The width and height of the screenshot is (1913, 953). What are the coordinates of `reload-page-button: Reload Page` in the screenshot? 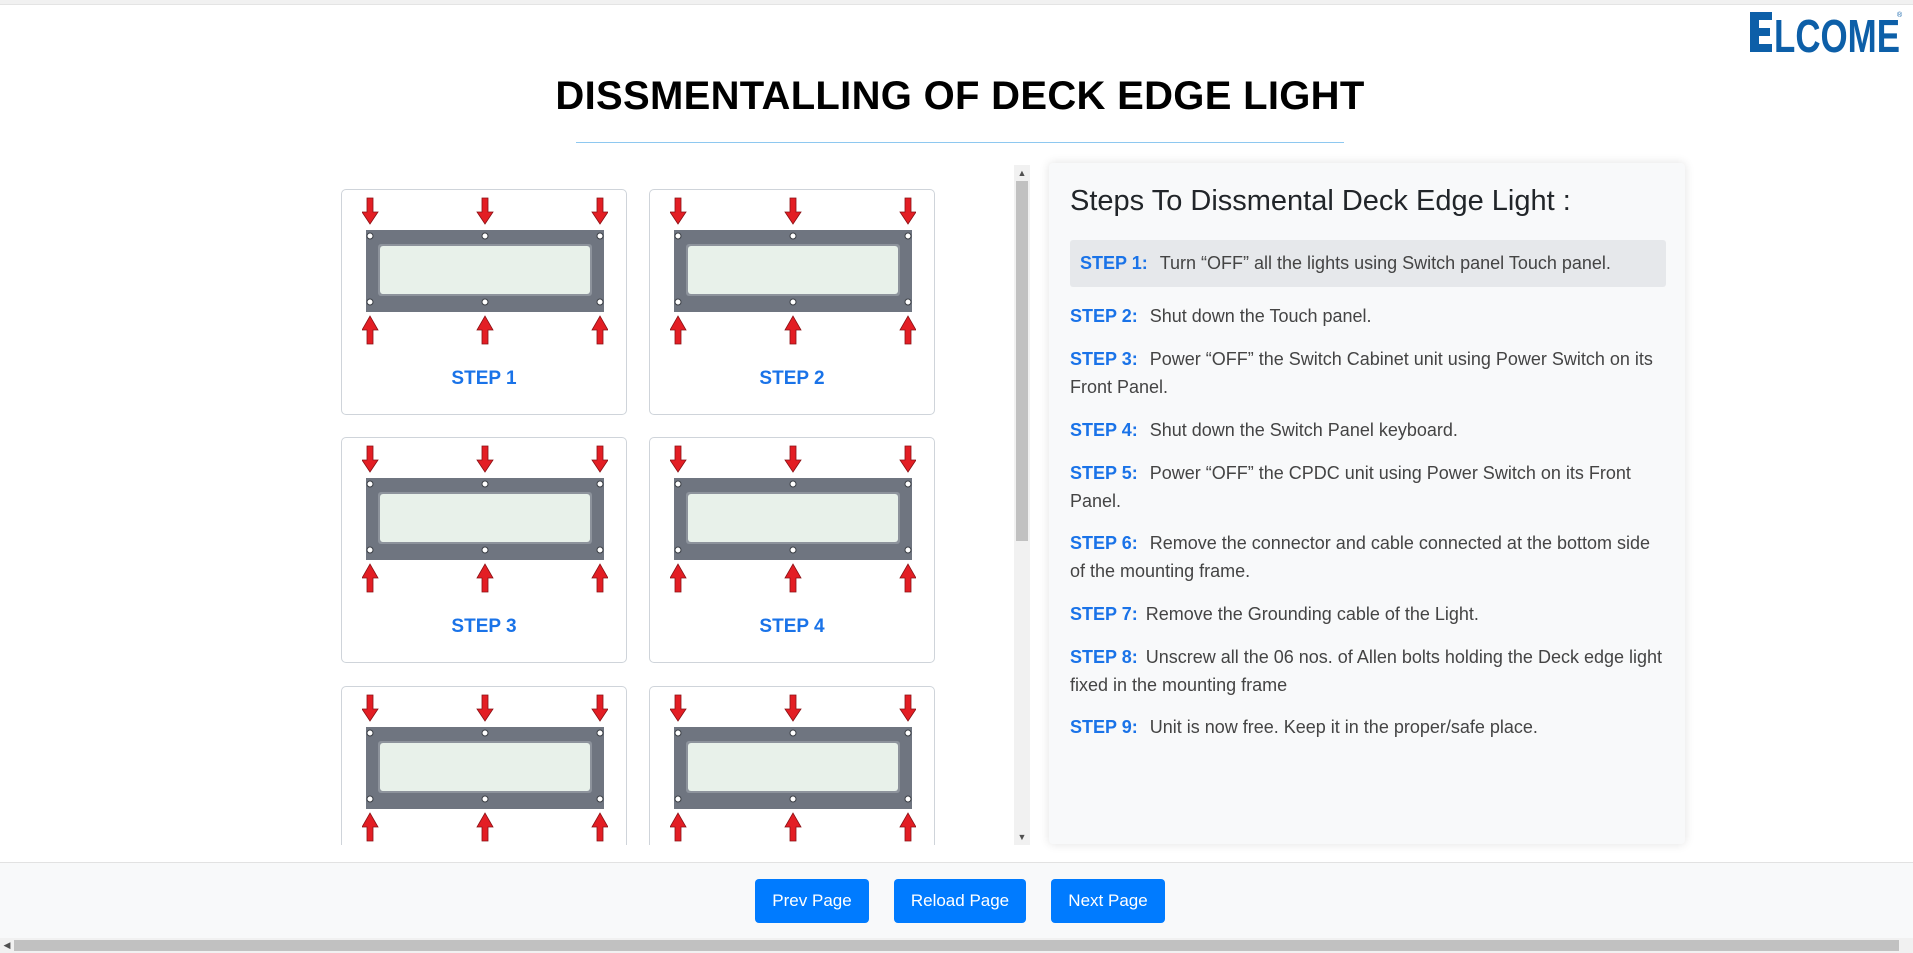 It's located at (960, 901).